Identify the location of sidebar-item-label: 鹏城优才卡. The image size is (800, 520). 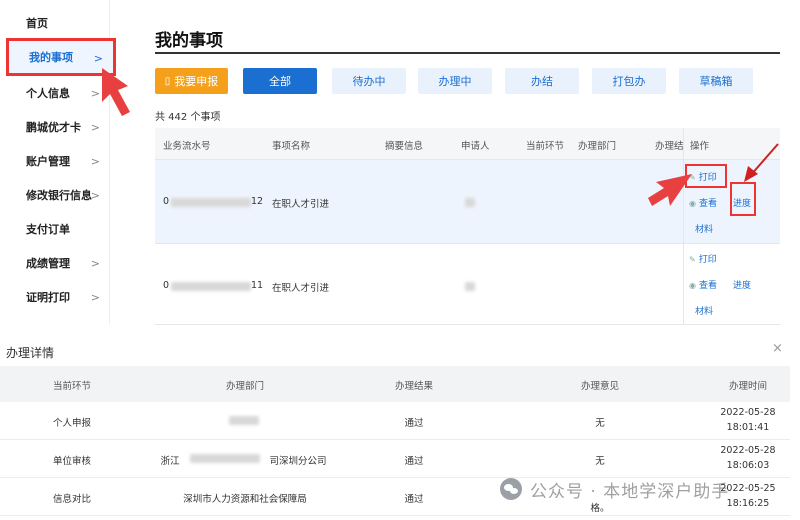
(53, 127).